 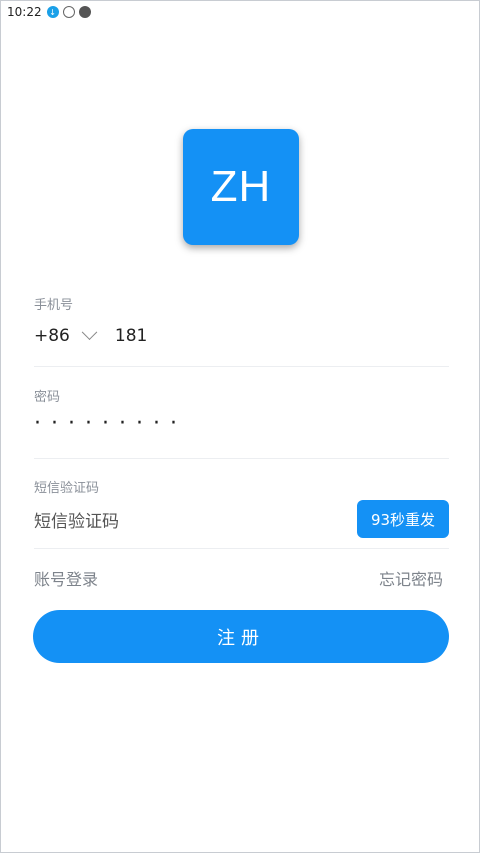 I want to click on phone-field: +86 181, so click(x=90, y=336).